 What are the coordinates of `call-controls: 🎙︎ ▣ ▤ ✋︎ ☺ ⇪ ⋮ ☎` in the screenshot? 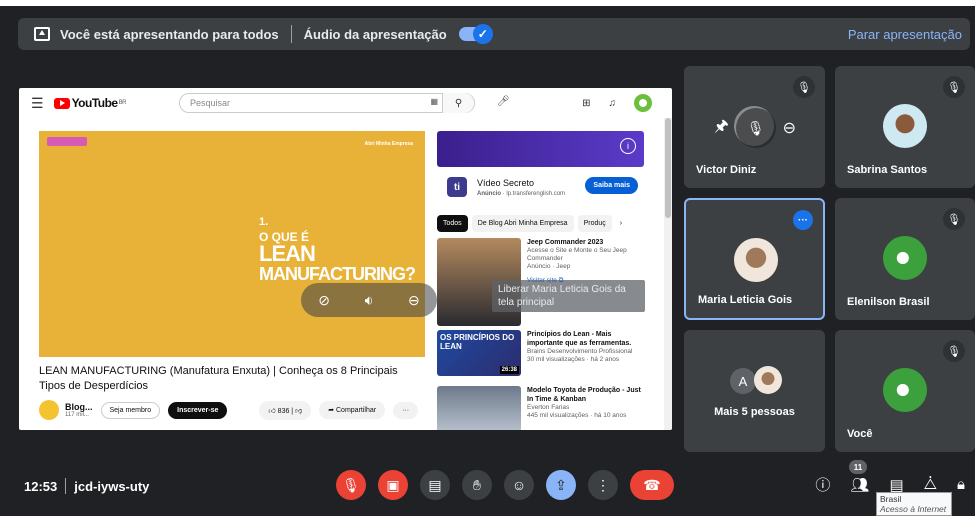 It's located at (505, 485).